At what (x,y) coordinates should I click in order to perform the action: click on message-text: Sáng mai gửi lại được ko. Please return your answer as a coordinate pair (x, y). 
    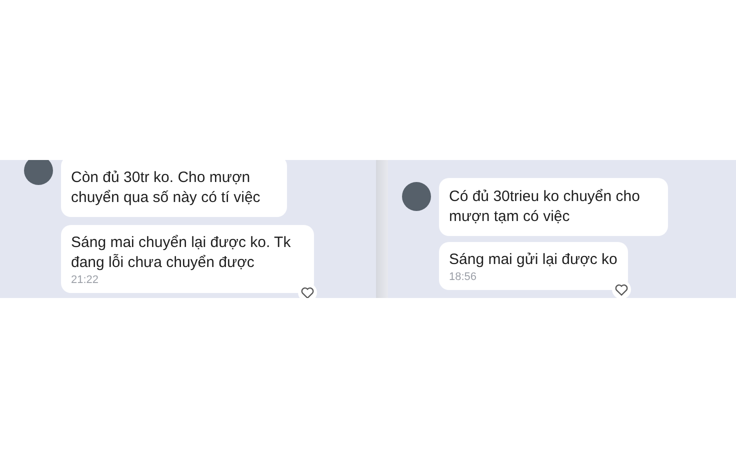
    Looking at the image, I should click on (533, 260).